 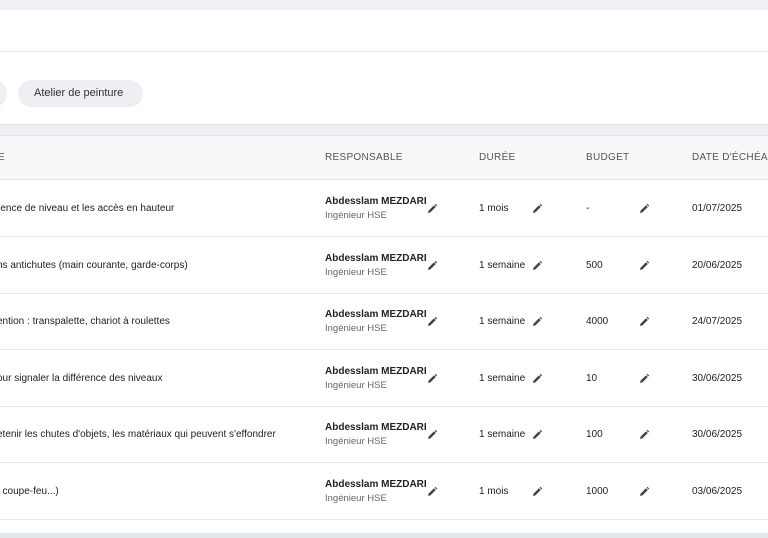 I want to click on budget-value: 500, so click(x=594, y=265).